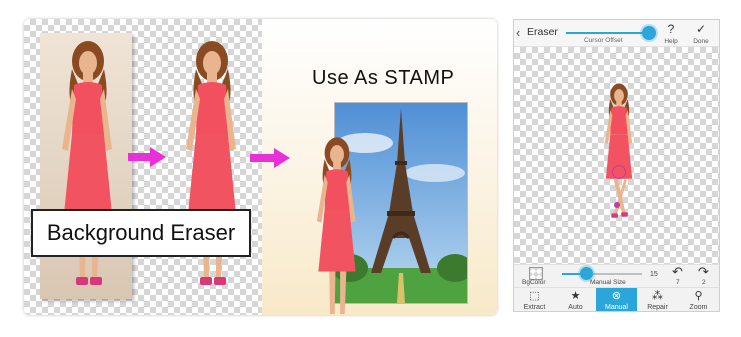 The image size is (741, 337). What do you see at coordinates (533, 282) in the screenshot?
I see `bgcolor-label: BgColor` at bounding box center [533, 282].